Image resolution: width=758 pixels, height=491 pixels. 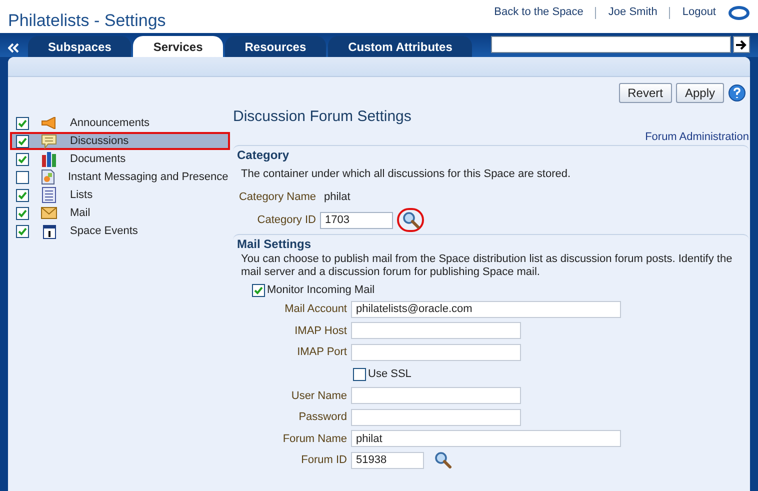 I want to click on tab: Subspaces, so click(x=80, y=46).